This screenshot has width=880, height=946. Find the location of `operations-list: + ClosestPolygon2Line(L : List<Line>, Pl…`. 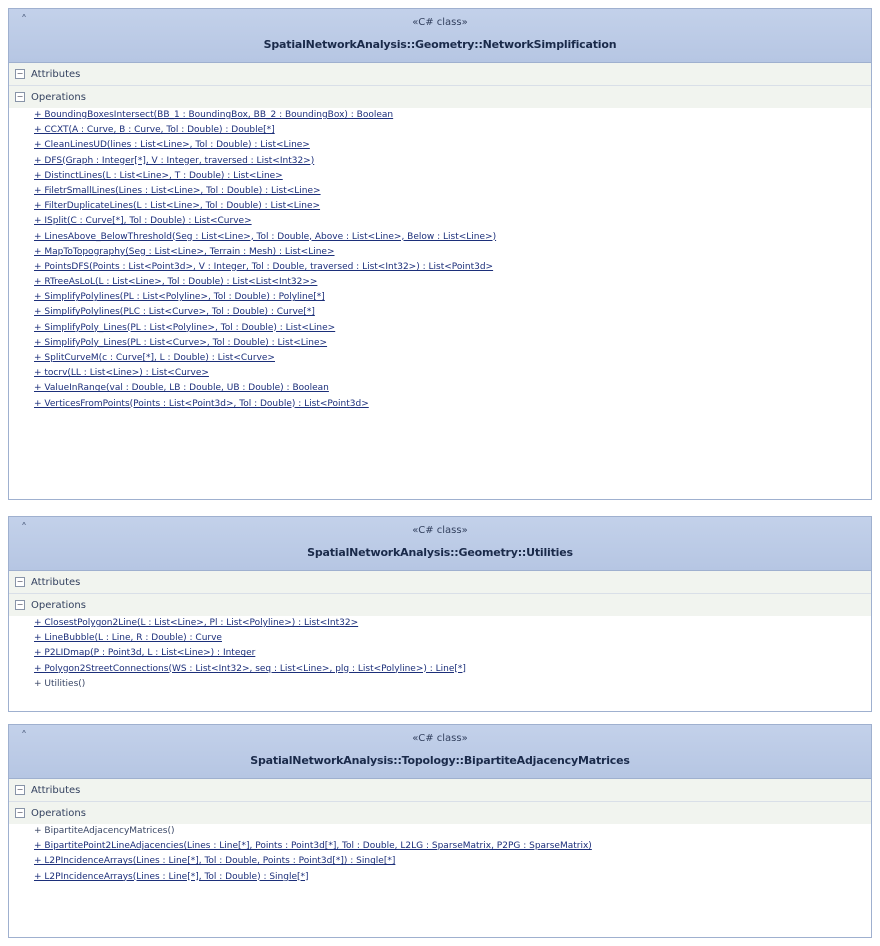

operations-list: + ClosestPolygon2Line(L : List<Line>, Pl… is located at coordinates (440, 656).